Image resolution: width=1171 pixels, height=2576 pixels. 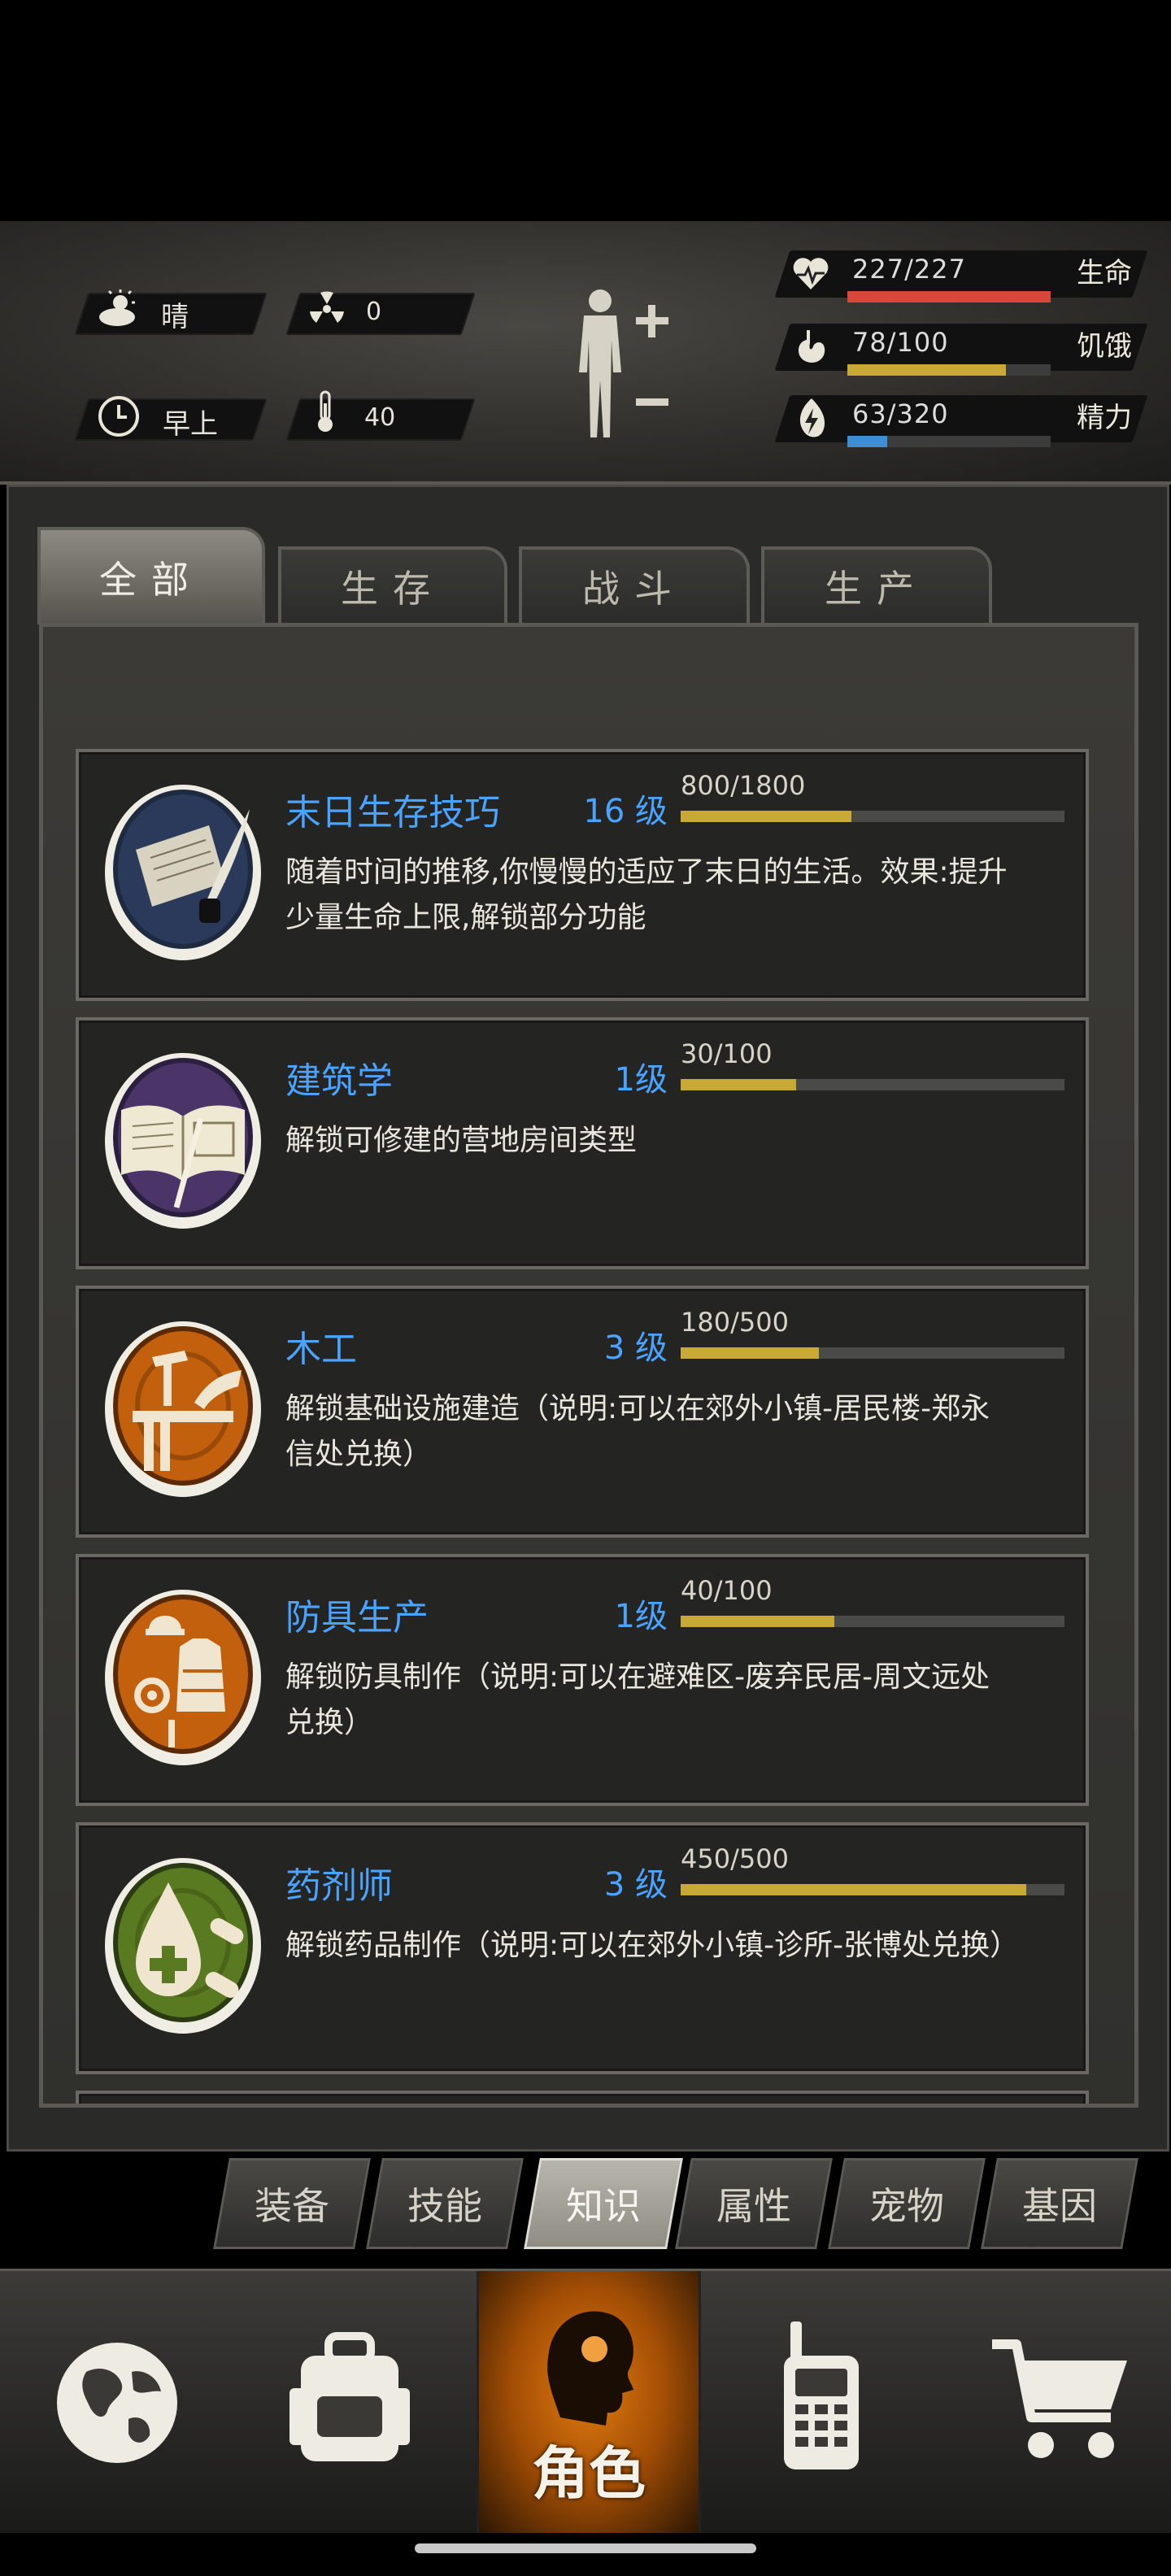 I want to click on subtab-skills-label: 技能, so click(x=445, y=2206).